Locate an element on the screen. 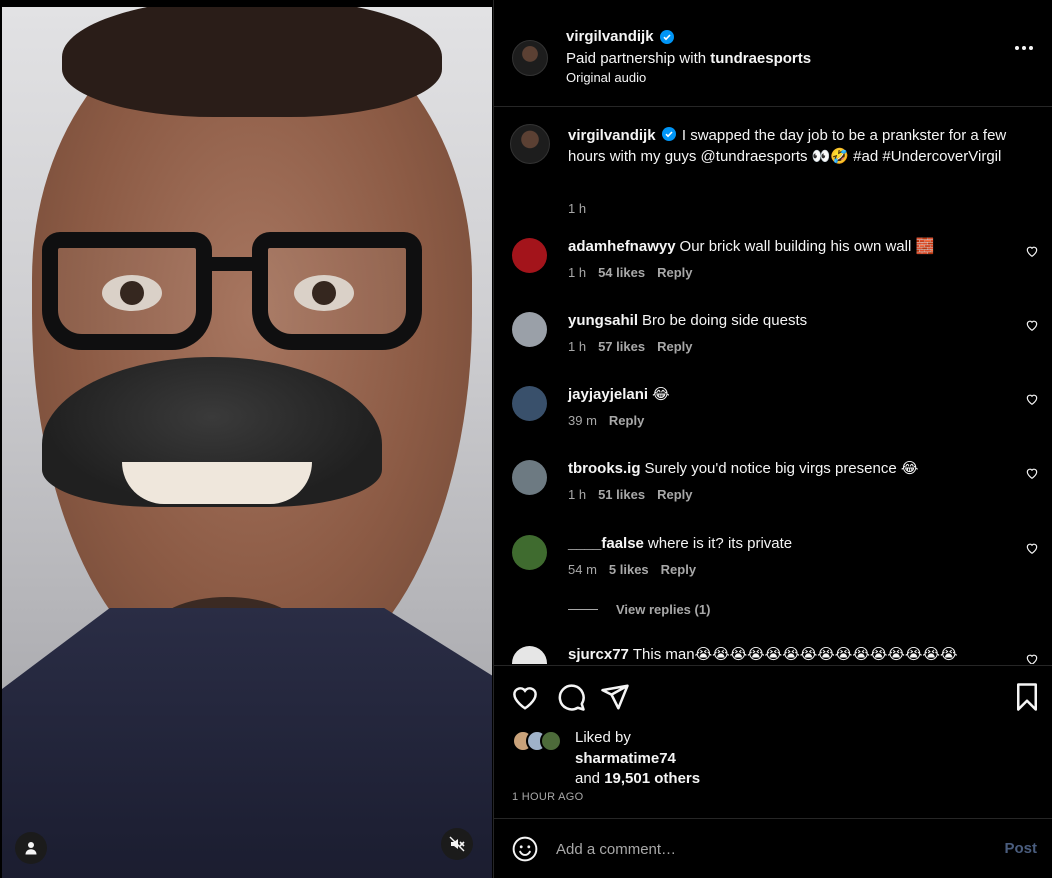 Image resolution: width=1052 pixels, height=878 pixels. comment-composer: Post is located at coordinates (773, 848).